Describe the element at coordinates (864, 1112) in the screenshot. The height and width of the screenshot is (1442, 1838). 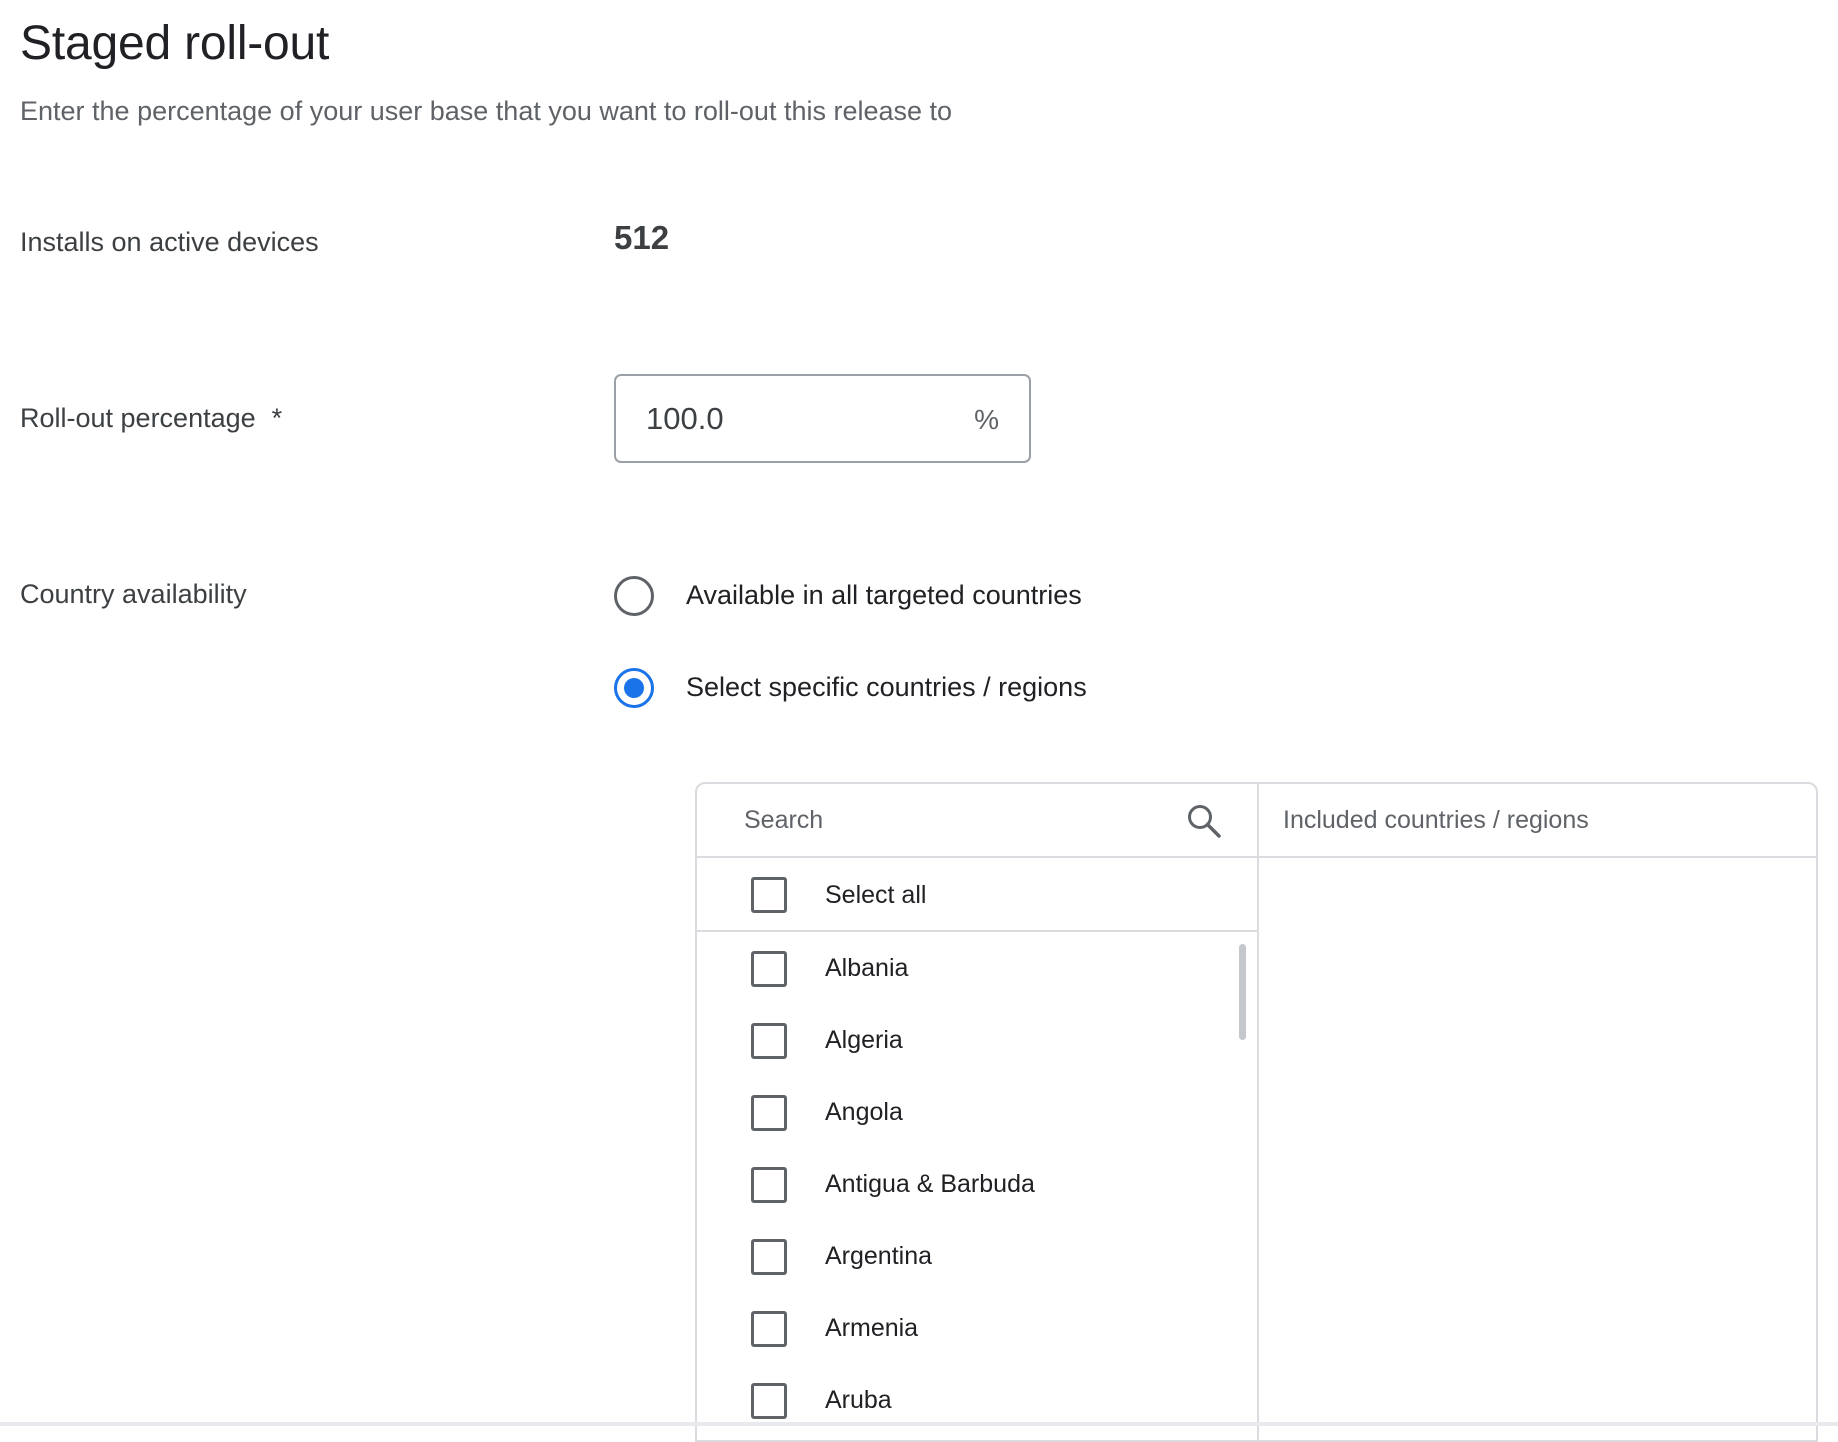
I see `country-label: Angola` at that location.